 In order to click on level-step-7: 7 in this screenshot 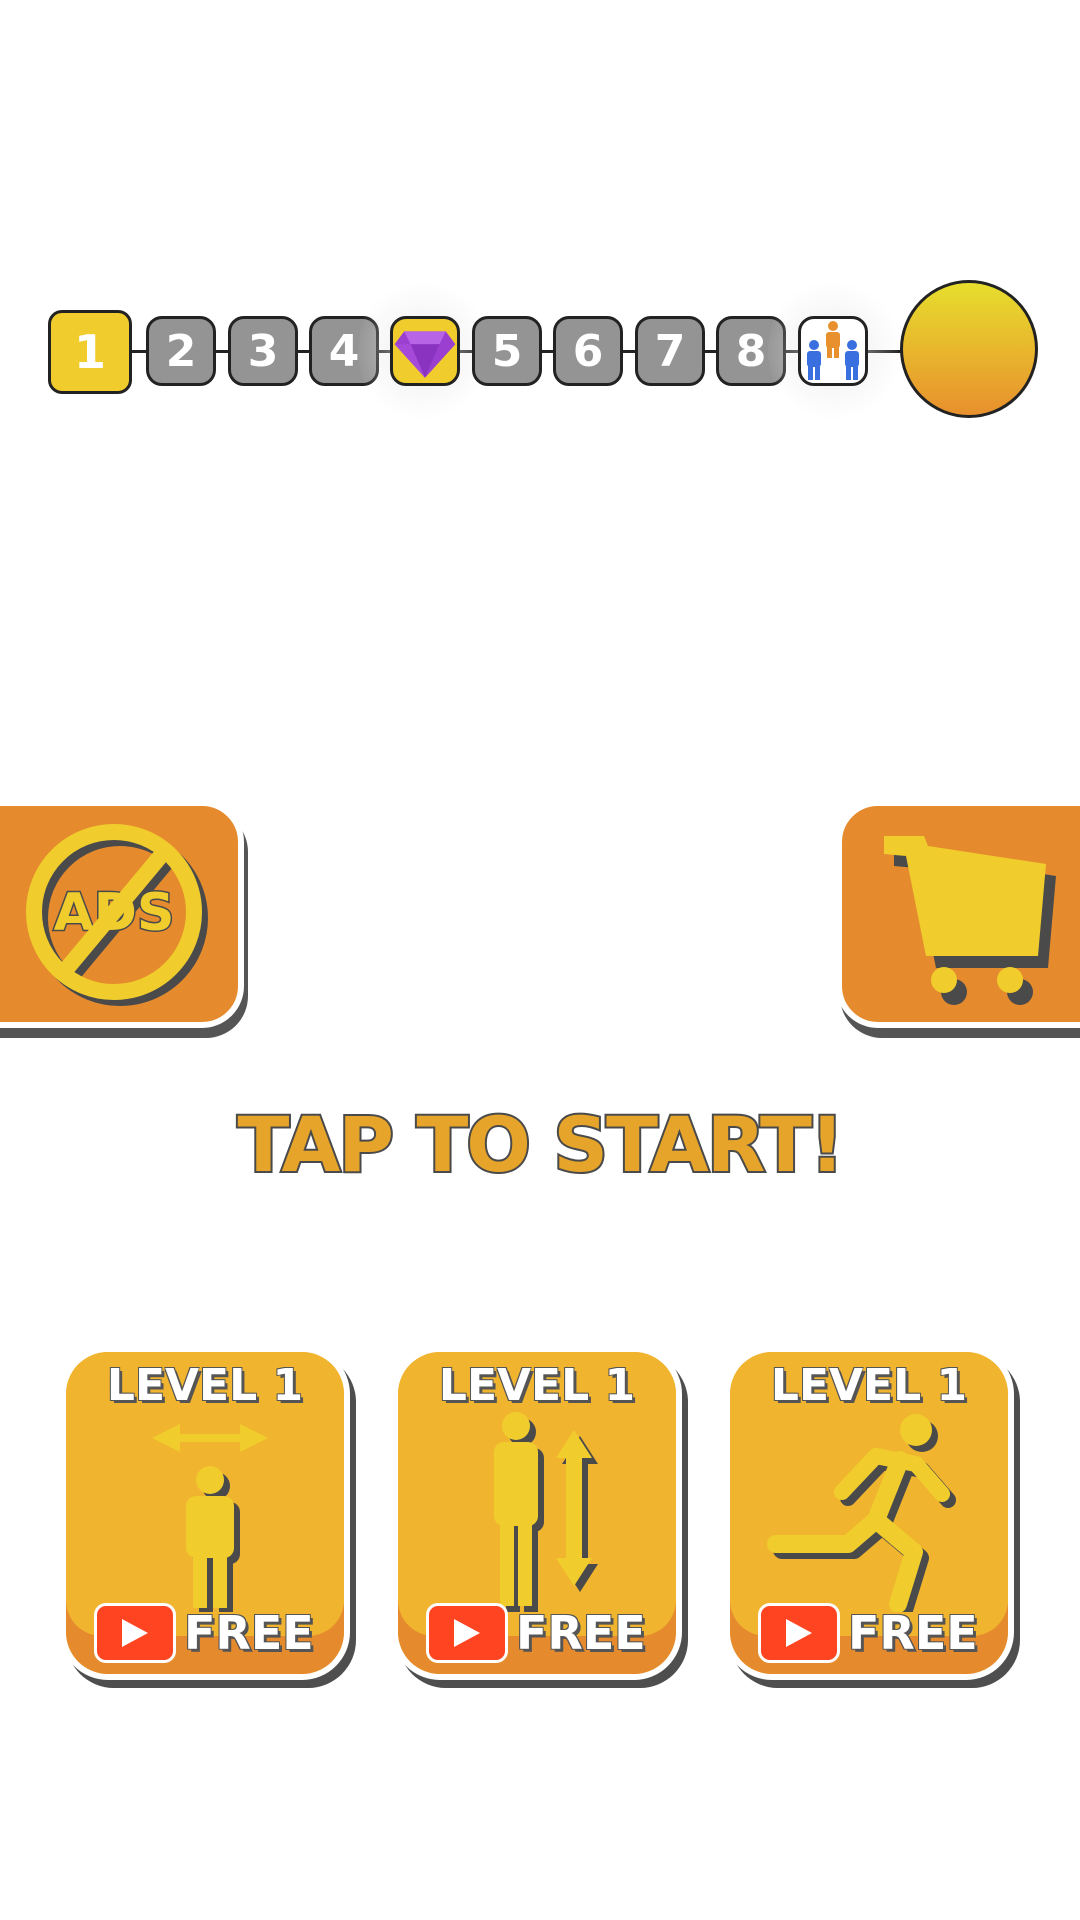, I will do `click(670, 351)`.